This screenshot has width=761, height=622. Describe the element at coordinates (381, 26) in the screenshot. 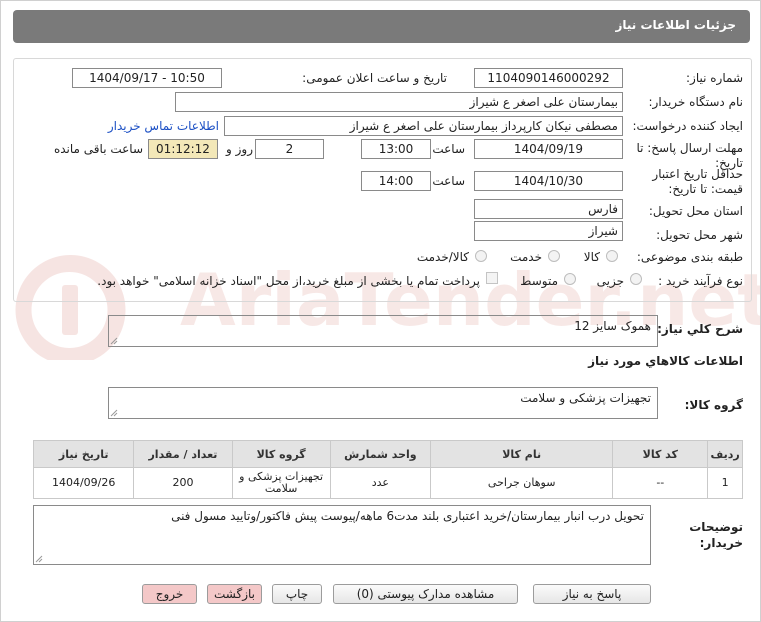

I see `page-header: جزئیات اطلاعات نیاز` at that location.